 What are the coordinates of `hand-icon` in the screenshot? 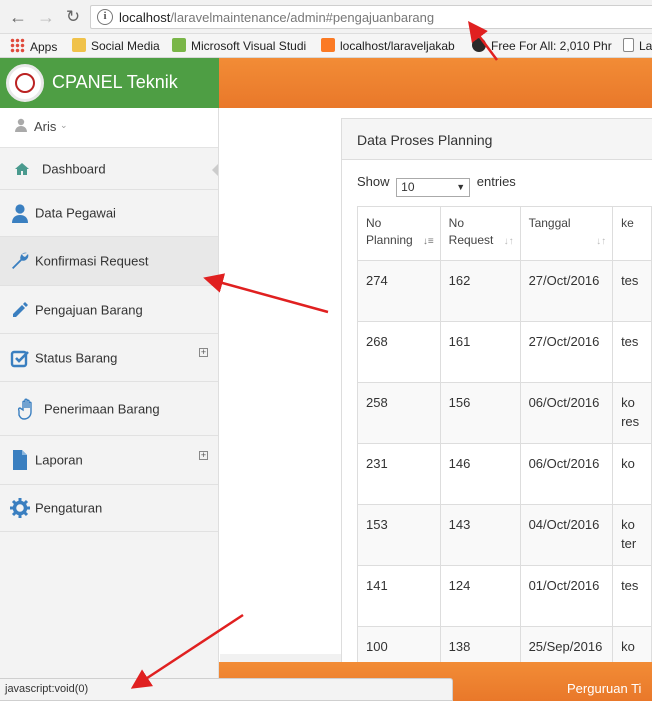 It's located at (27, 409).